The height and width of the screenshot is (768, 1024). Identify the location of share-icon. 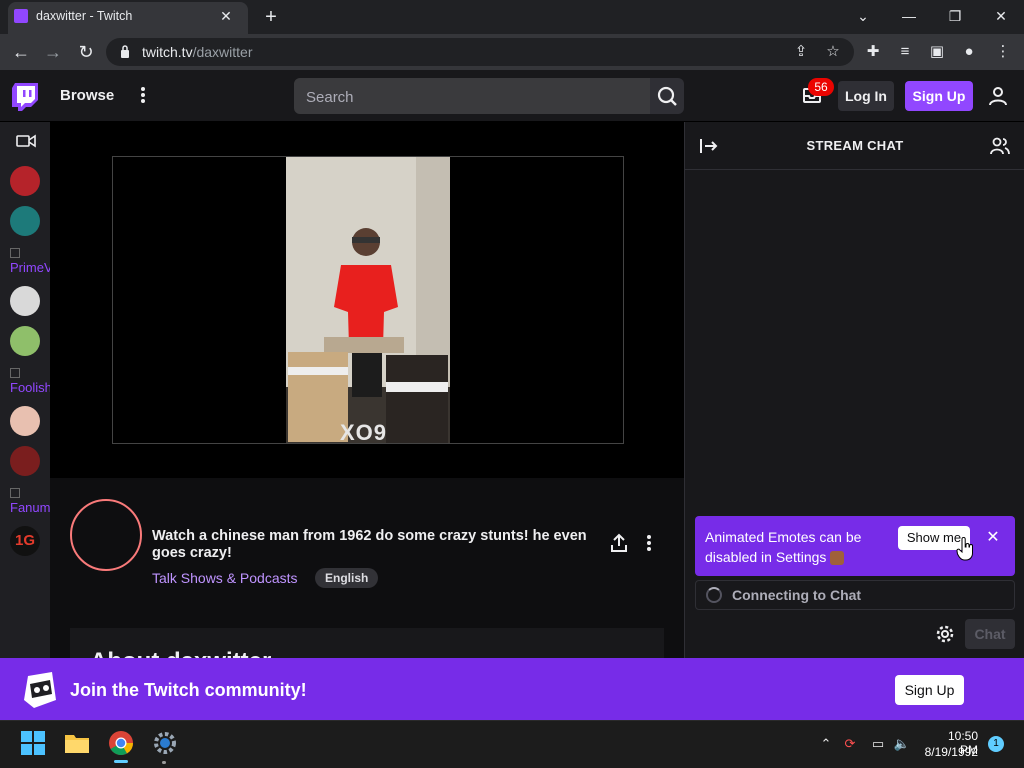
(619, 543).